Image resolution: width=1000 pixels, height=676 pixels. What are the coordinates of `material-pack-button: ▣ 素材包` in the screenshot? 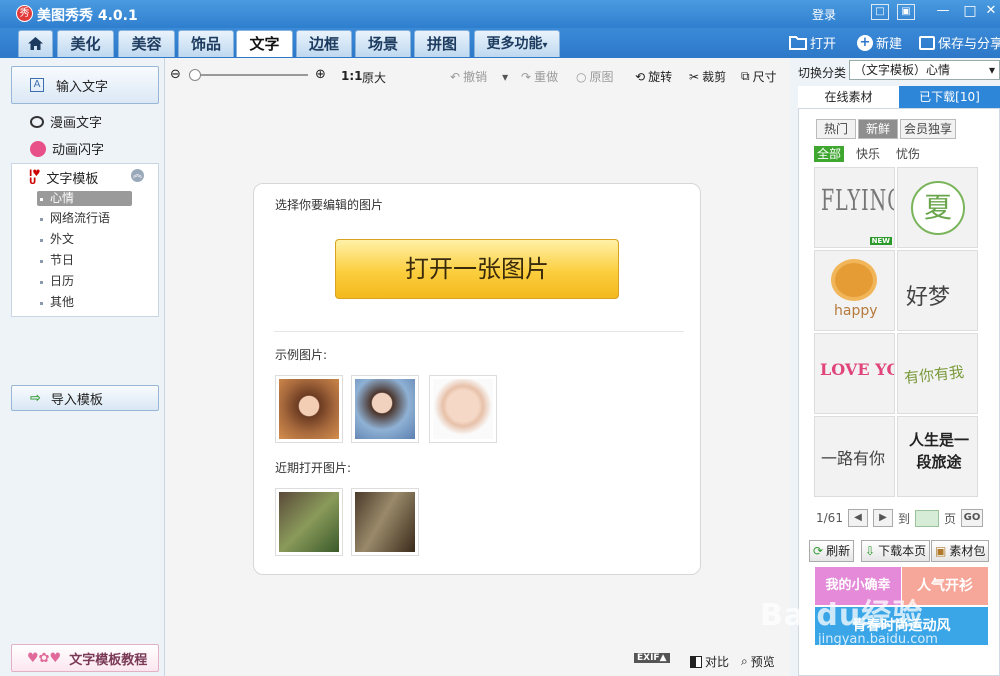 It's located at (960, 551).